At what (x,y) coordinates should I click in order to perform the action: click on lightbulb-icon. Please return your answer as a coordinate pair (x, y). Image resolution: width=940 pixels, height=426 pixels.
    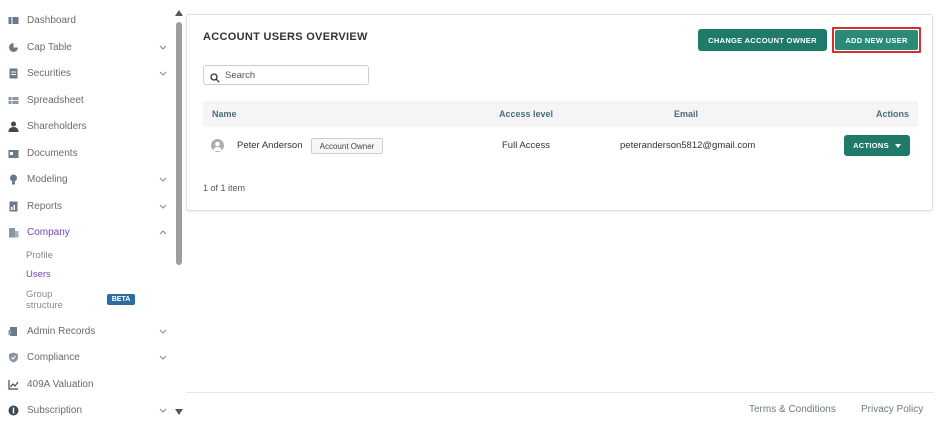
    Looking at the image, I should click on (13, 179).